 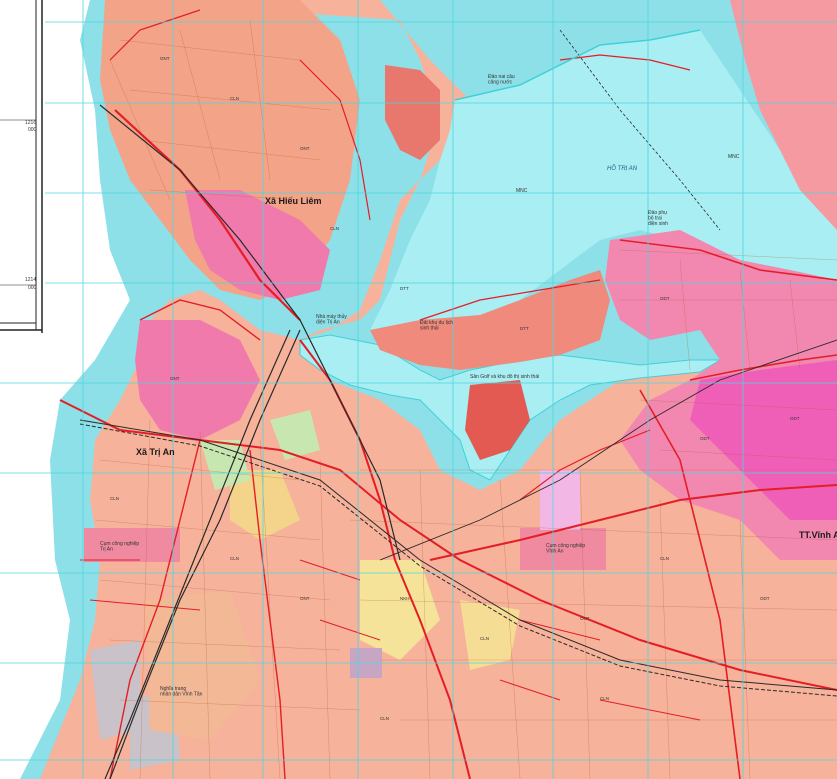 I want to click on annotation-san-golf: Sân Golf và khu đô thị sinh thái, so click(x=504, y=377).